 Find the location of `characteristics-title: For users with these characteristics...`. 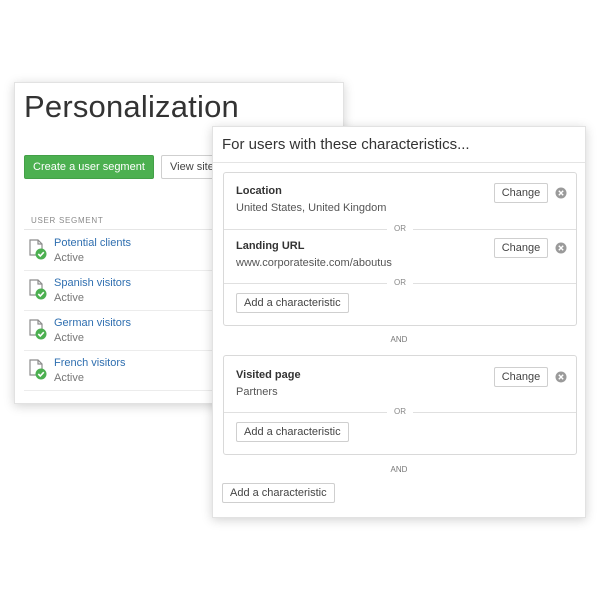

characteristics-title: For users with these characteristics... is located at coordinates (346, 144).